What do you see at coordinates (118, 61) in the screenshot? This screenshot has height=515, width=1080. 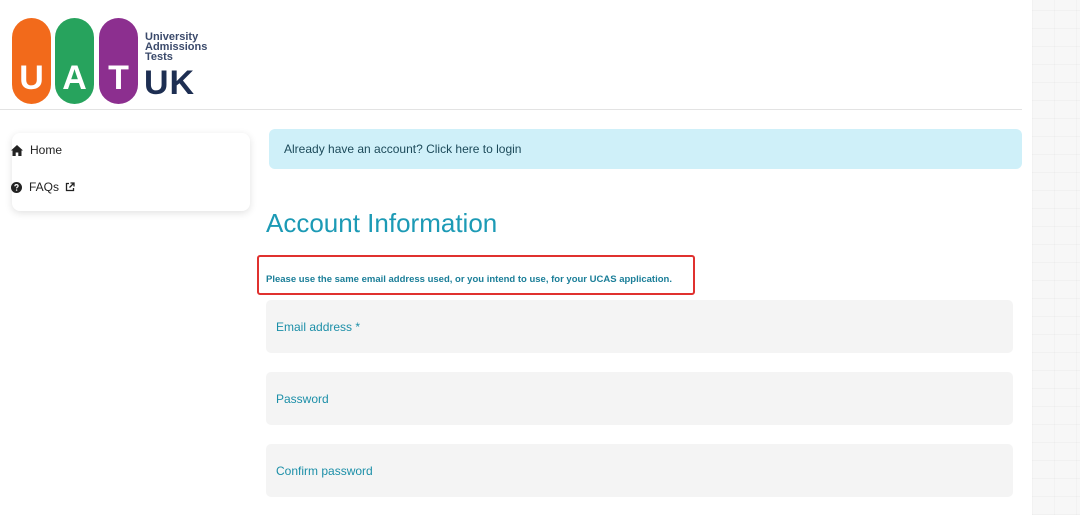 I see `logo-letter-t: T` at bounding box center [118, 61].